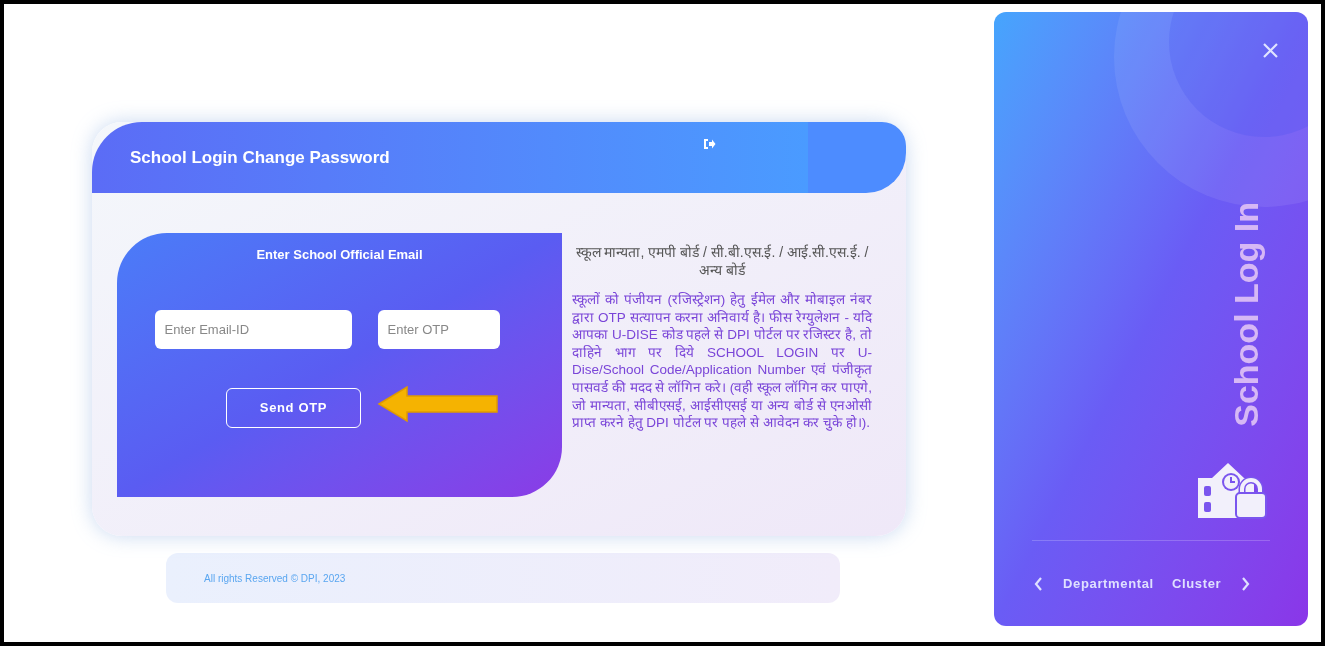 This screenshot has height=646, width=1325. What do you see at coordinates (1234, 490) in the screenshot?
I see `school-lock-icon` at bounding box center [1234, 490].